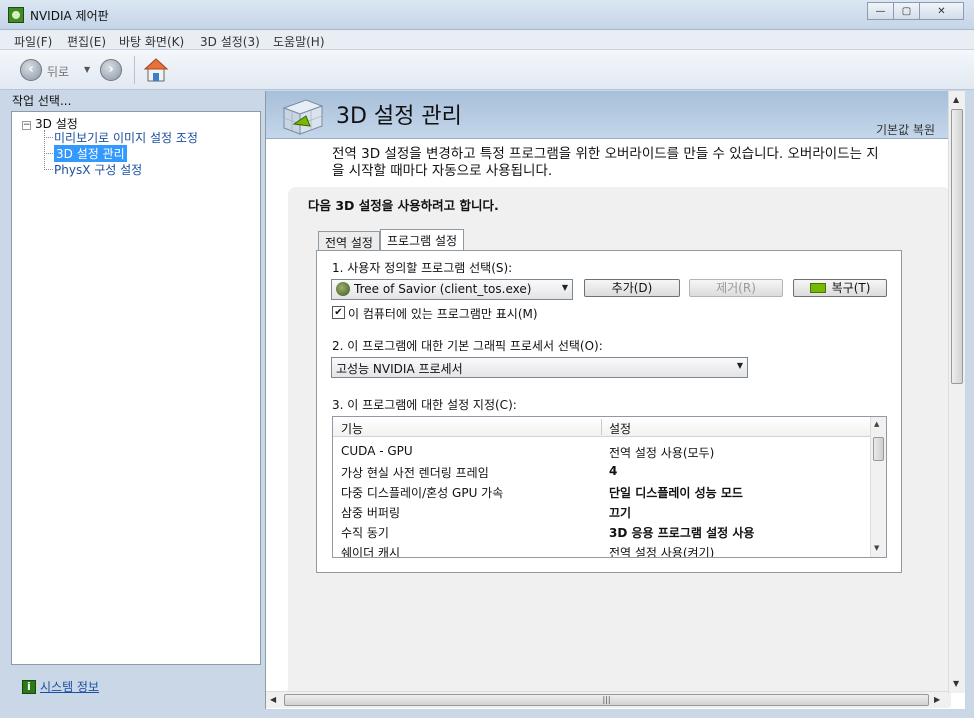 This screenshot has width=974, height=718. I want to click on toolbar: ‹ 뒤로 ▼ ›, so click(487, 70).